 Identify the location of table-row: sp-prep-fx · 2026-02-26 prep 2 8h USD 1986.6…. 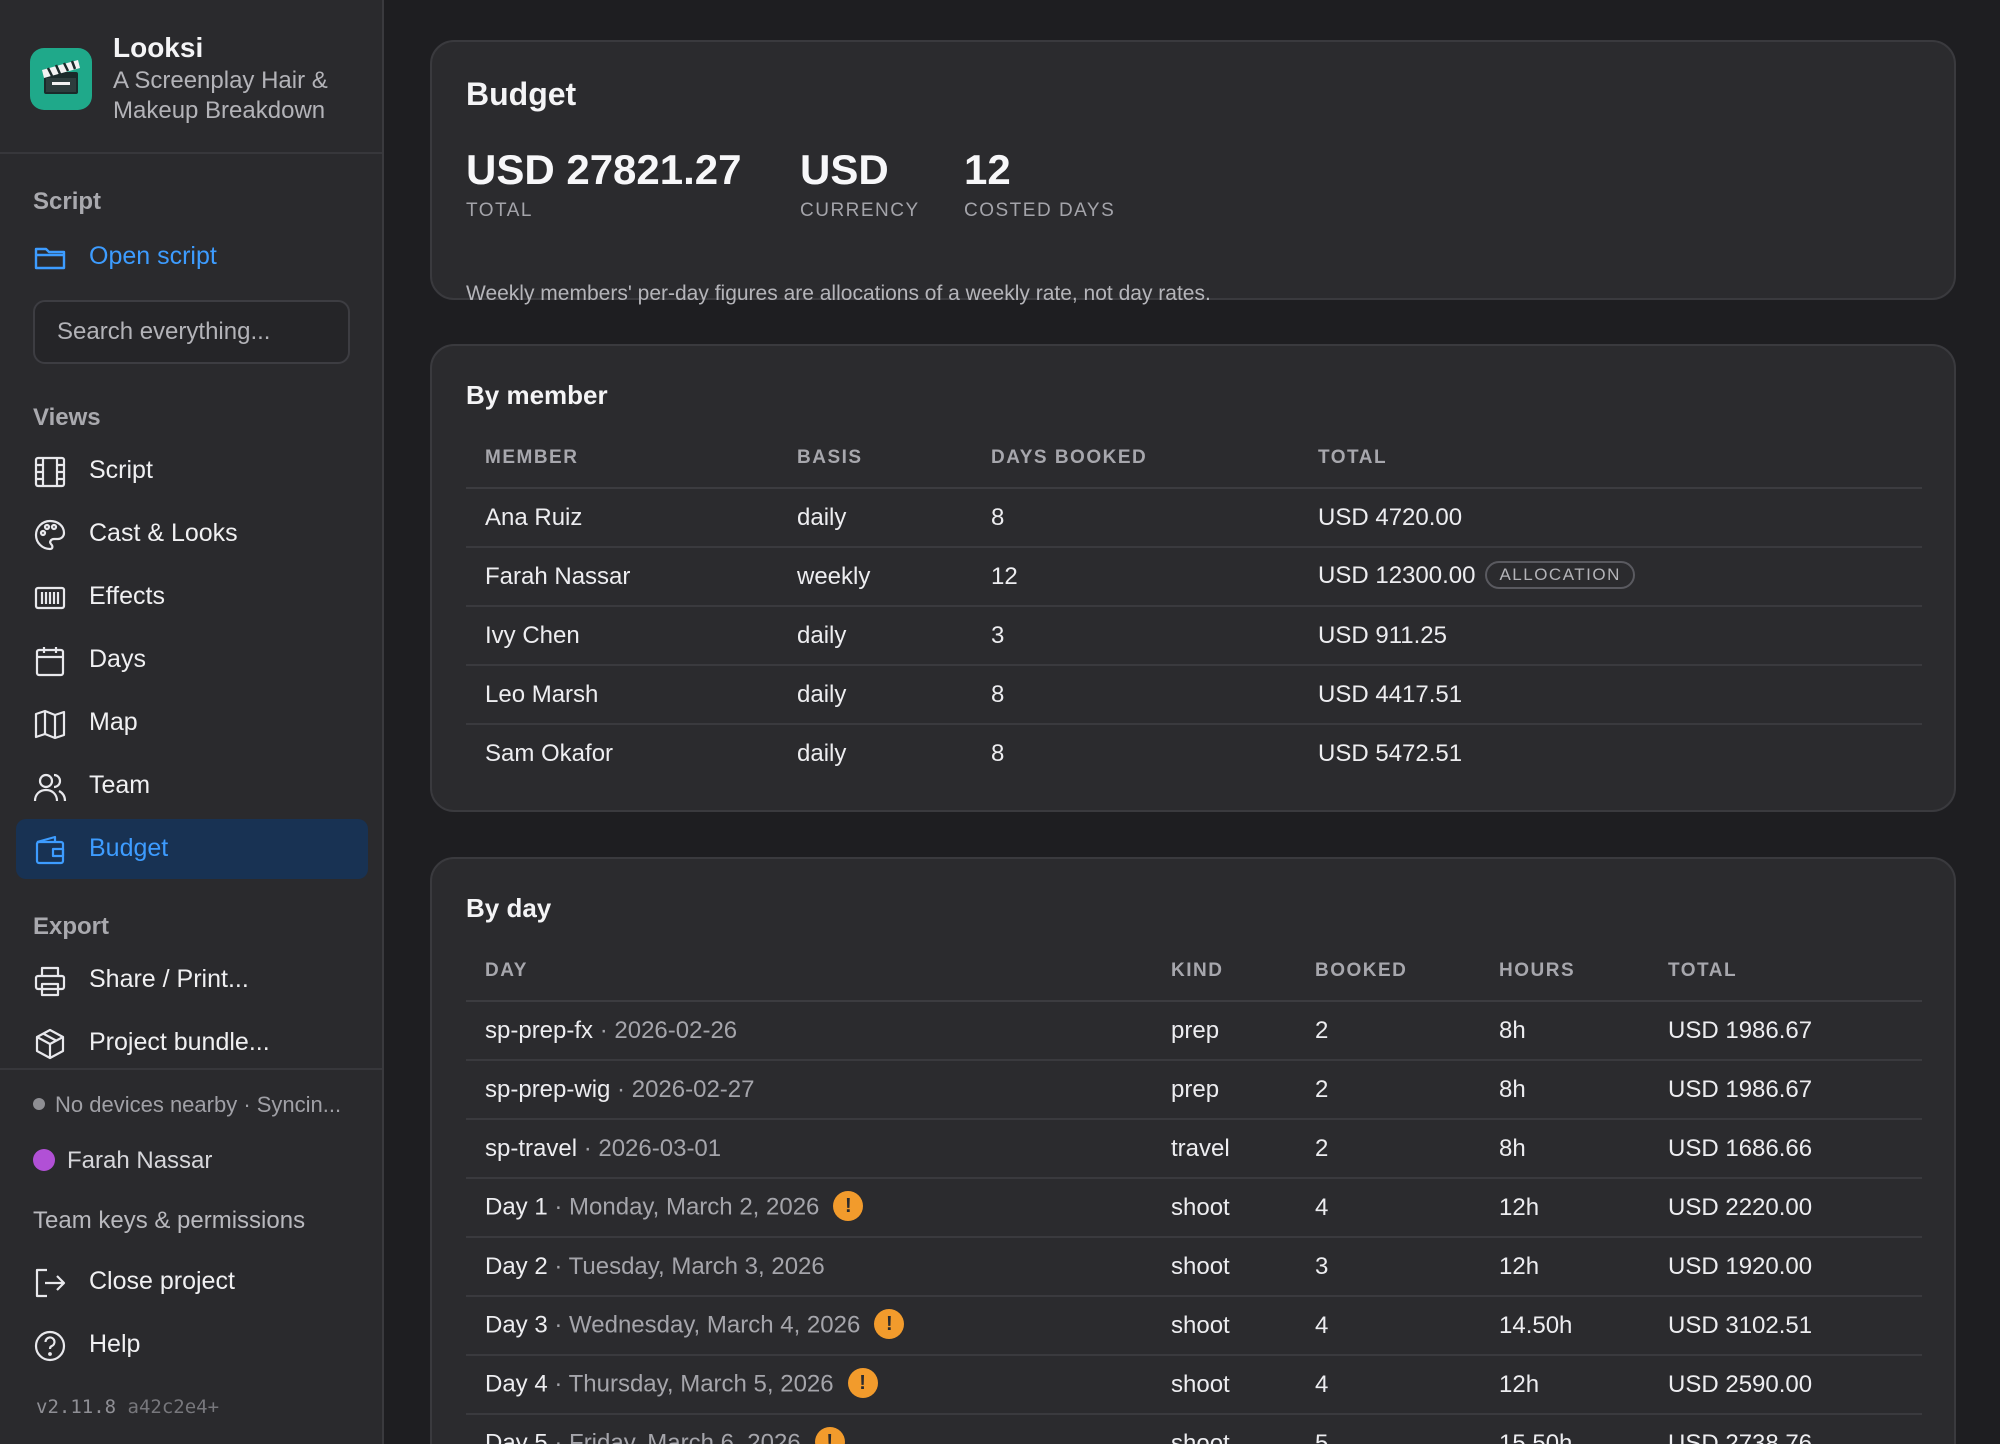
(1194, 1031).